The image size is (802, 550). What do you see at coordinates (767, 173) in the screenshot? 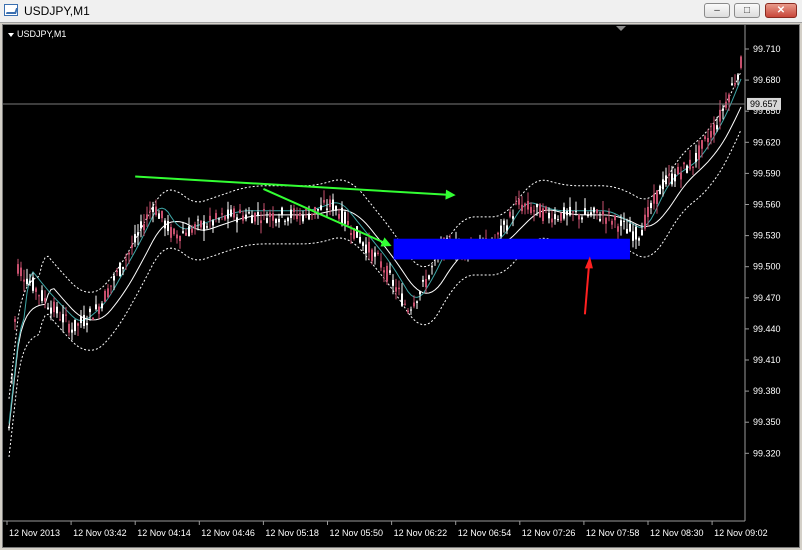
I see `price-tick-label: 99.590` at bounding box center [767, 173].